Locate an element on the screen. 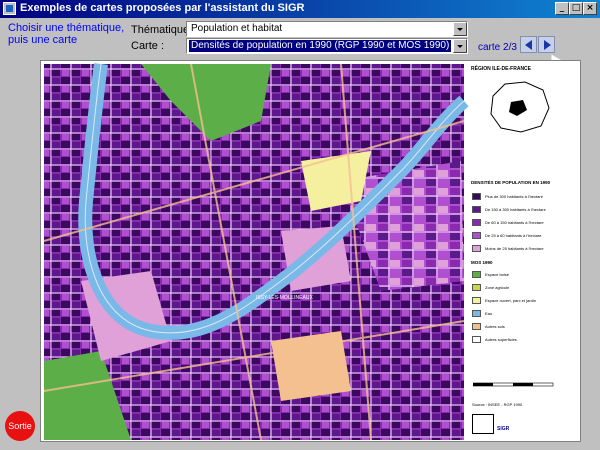  app-icon is located at coordinates (9, 8).